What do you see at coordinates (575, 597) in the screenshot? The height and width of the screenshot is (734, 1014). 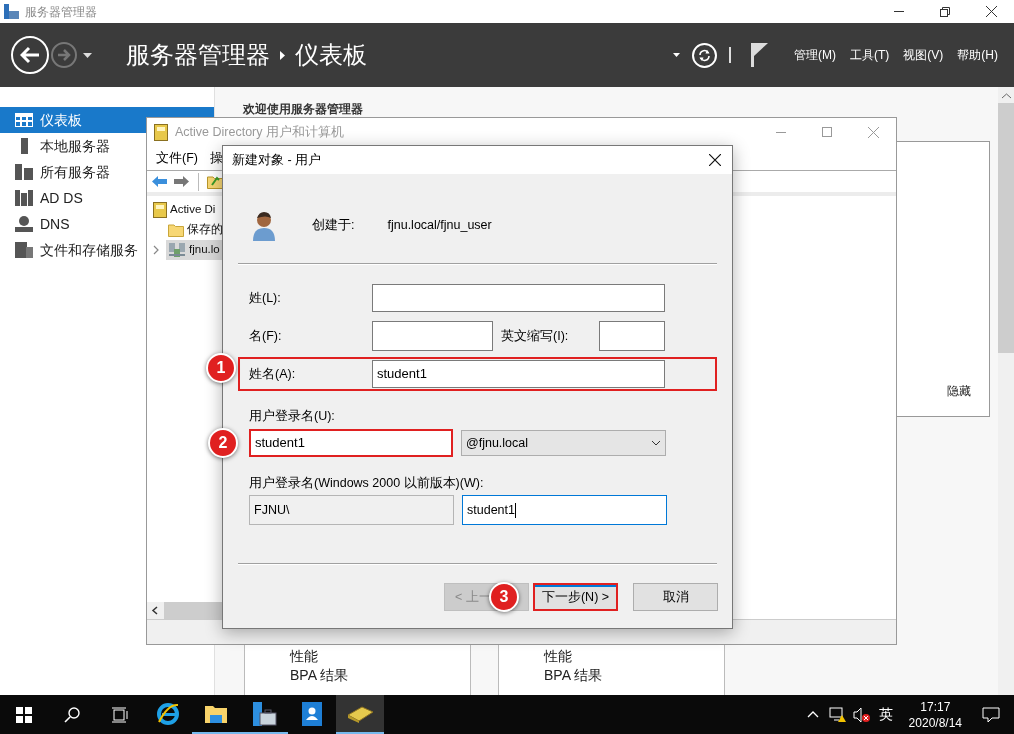 I see `dialog-button: 下一步(N) >` at bounding box center [575, 597].